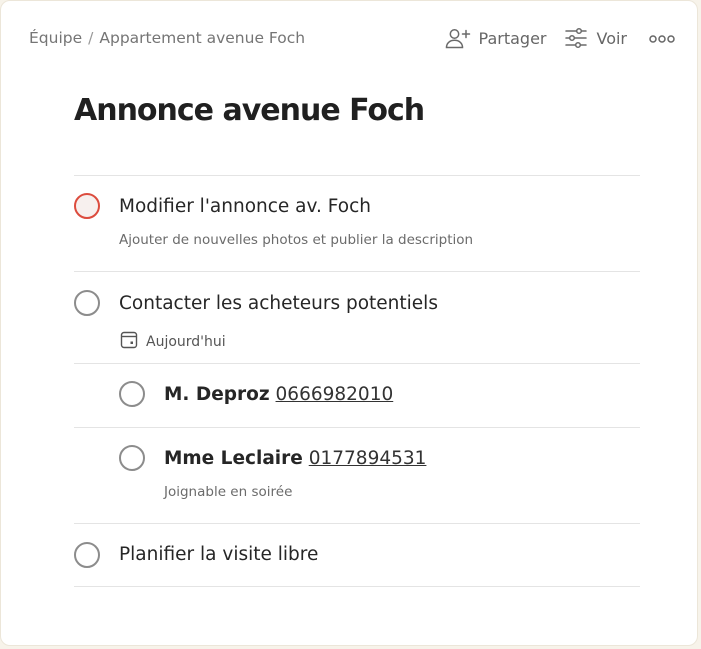  What do you see at coordinates (560, 38) in the screenshot?
I see `toolbar-actions: Partager Voir` at bounding box center [560, 38].